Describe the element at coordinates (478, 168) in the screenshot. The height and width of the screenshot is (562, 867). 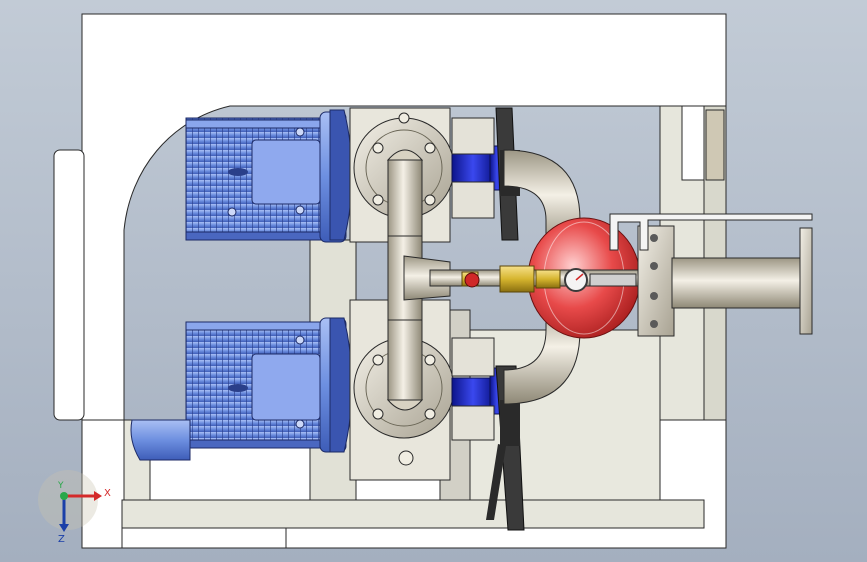
I see `check-valve-upper` at that location.